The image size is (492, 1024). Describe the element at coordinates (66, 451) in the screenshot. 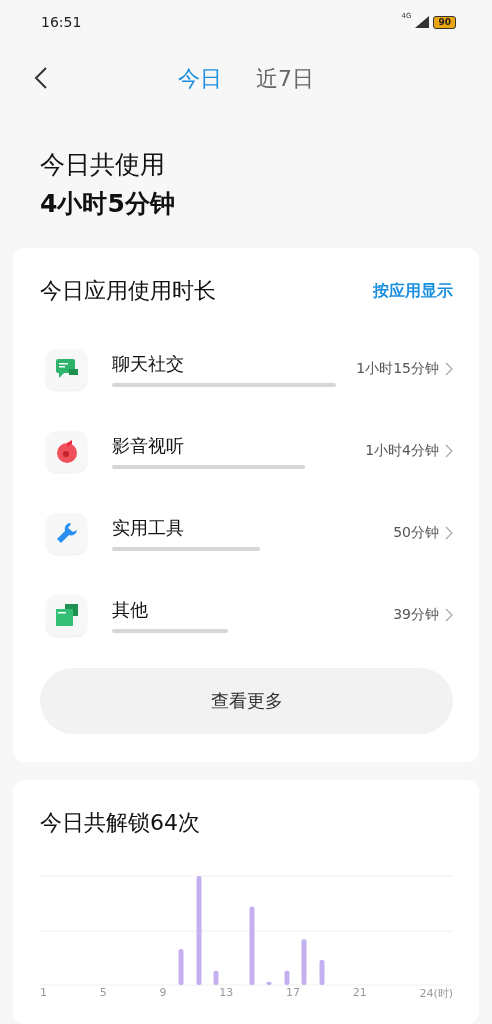

I see `music-note-icon` at that location.